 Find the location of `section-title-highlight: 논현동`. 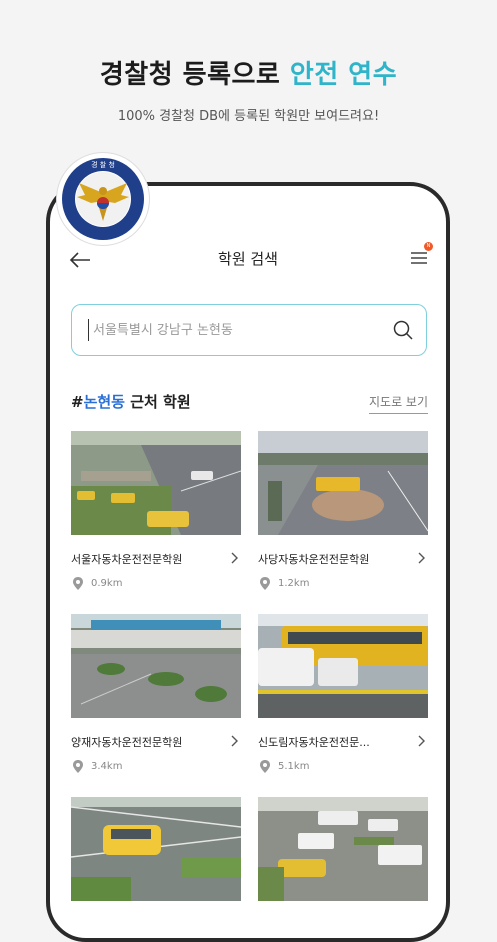

section-title-highlight: 논현동 is located at coordinates (104, 402).